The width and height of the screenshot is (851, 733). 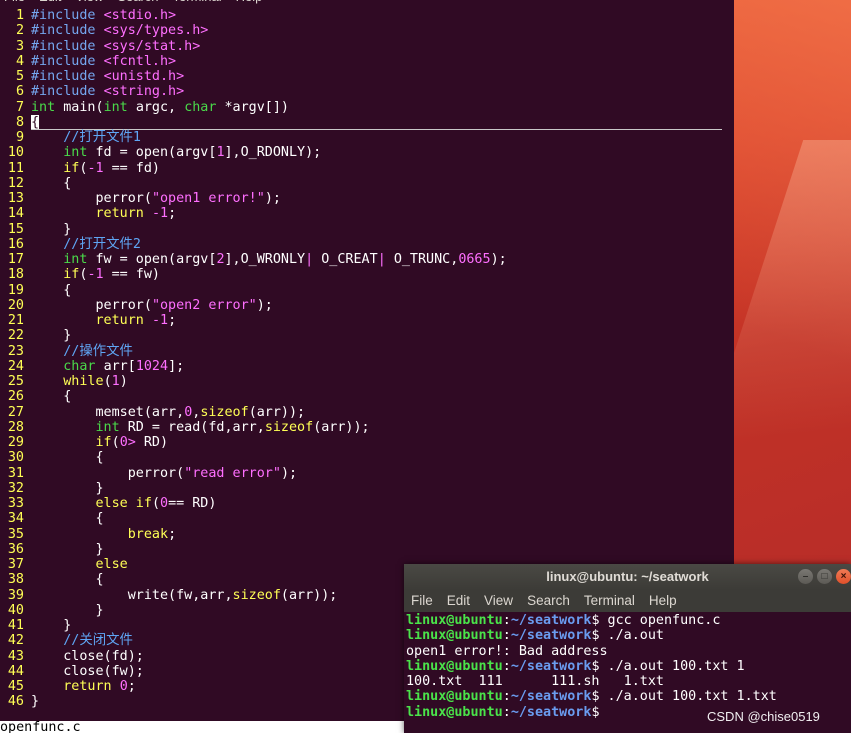 I want to click on minimize-button: –, so click(x=805, y=576).